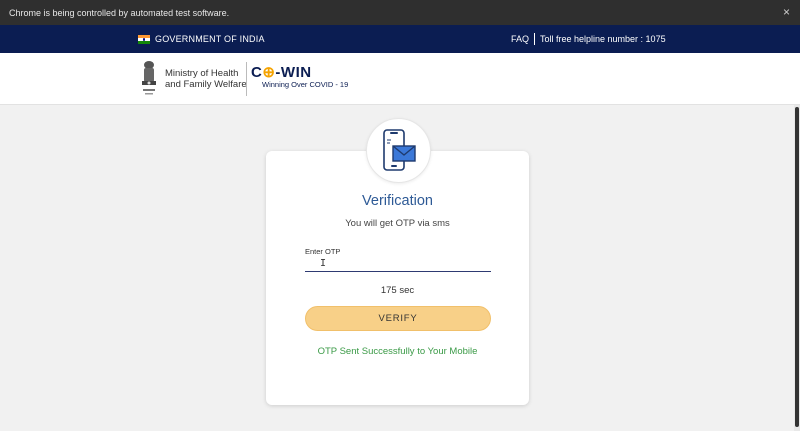 The width and height of the screenshot is (800, 431). Describe the element at coordinates (293, 72) in the screenshot. I see `logo-win: -WIN` at that location.